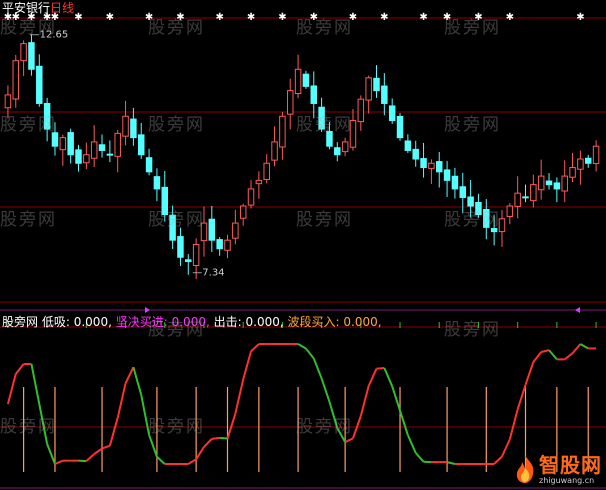 Image resolution: width=606 pixels, height=490 pixels. What do you see at coordinates (208, 273) in the screenshot?
I see `low-label: —7.34` at bounding box center [208, 273].